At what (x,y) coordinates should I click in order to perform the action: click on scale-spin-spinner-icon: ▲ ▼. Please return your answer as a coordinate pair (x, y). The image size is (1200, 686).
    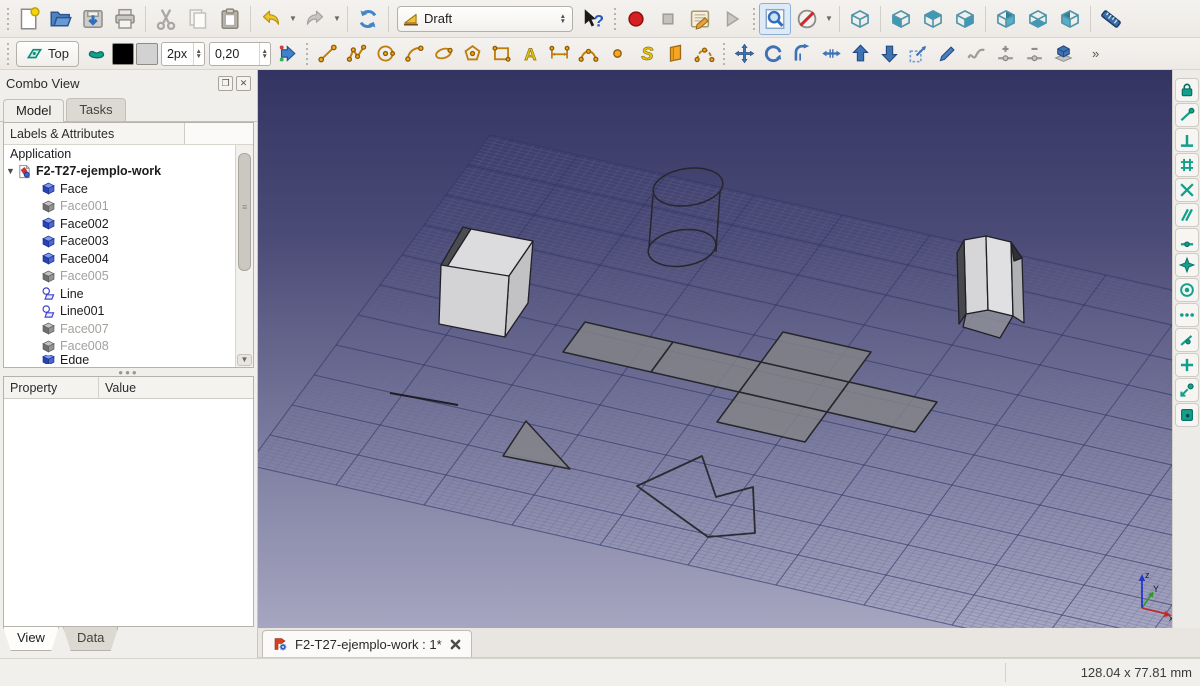
    Looking at the image, I should click on (264, 53).